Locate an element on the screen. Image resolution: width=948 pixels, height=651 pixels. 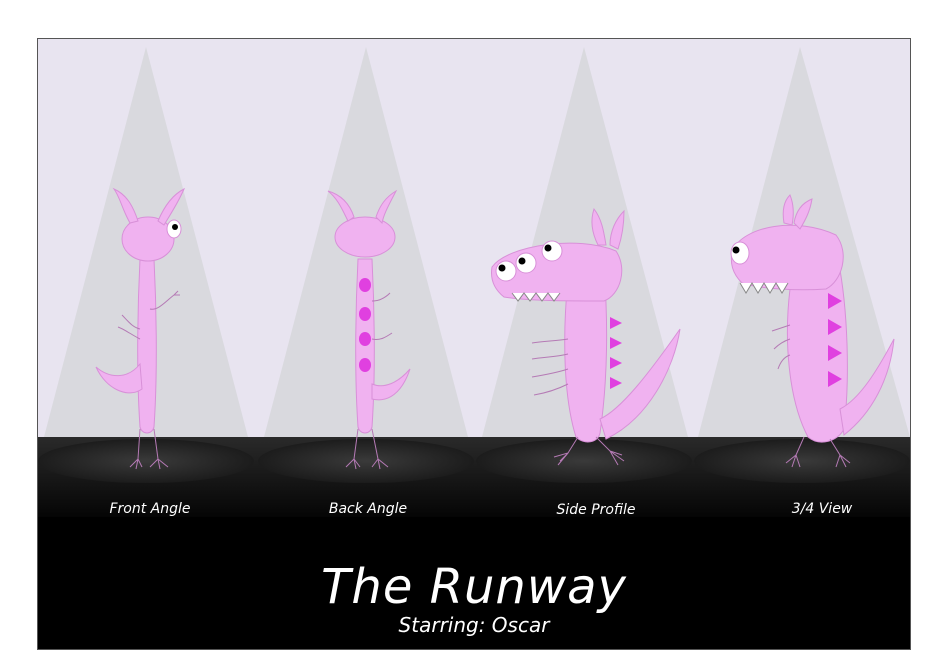
page-subtitle: Starring: Oscar is located at coordinates (474, 625).